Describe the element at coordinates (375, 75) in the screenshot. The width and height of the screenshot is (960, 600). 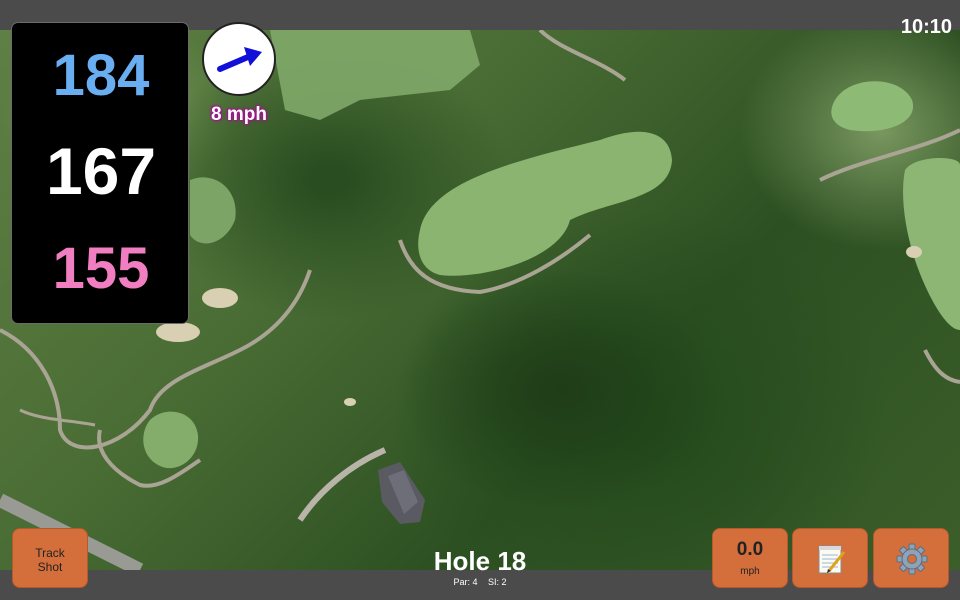
I see `fairway-upper-left` at that location.